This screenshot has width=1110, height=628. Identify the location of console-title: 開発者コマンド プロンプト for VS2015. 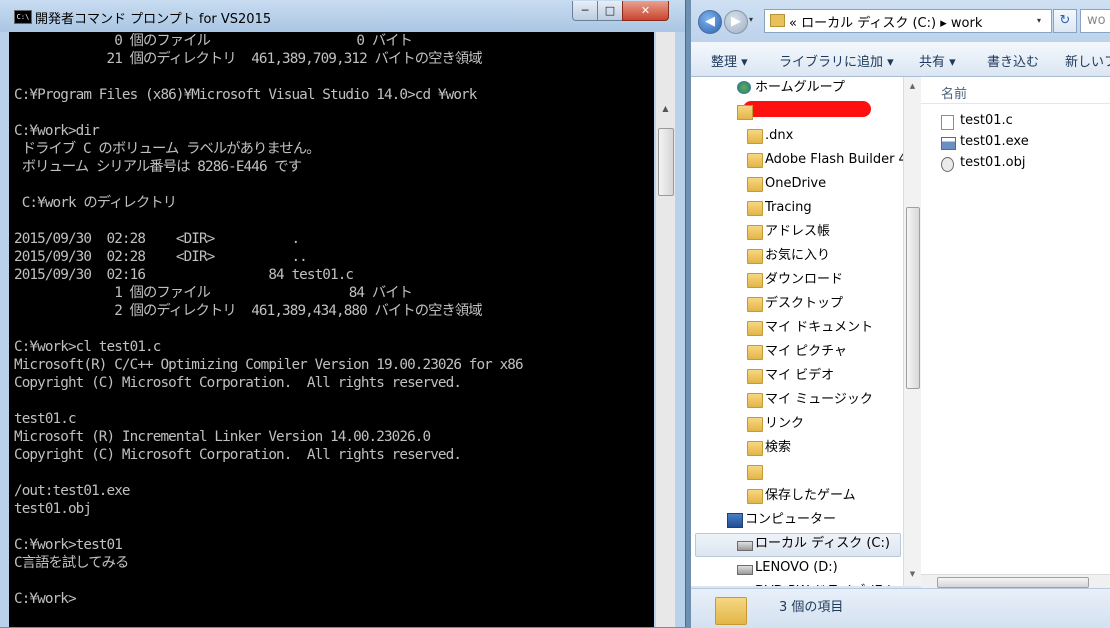
(153, 19).